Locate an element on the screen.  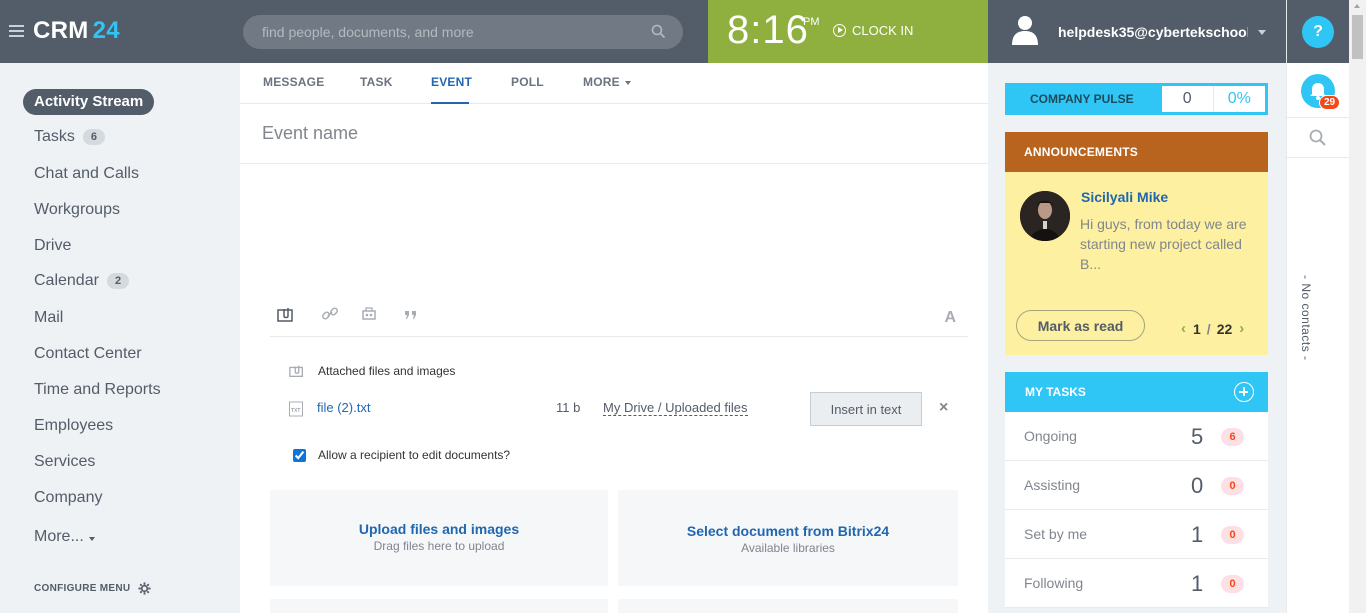
quote-icon is located at coordinates (411, 314).